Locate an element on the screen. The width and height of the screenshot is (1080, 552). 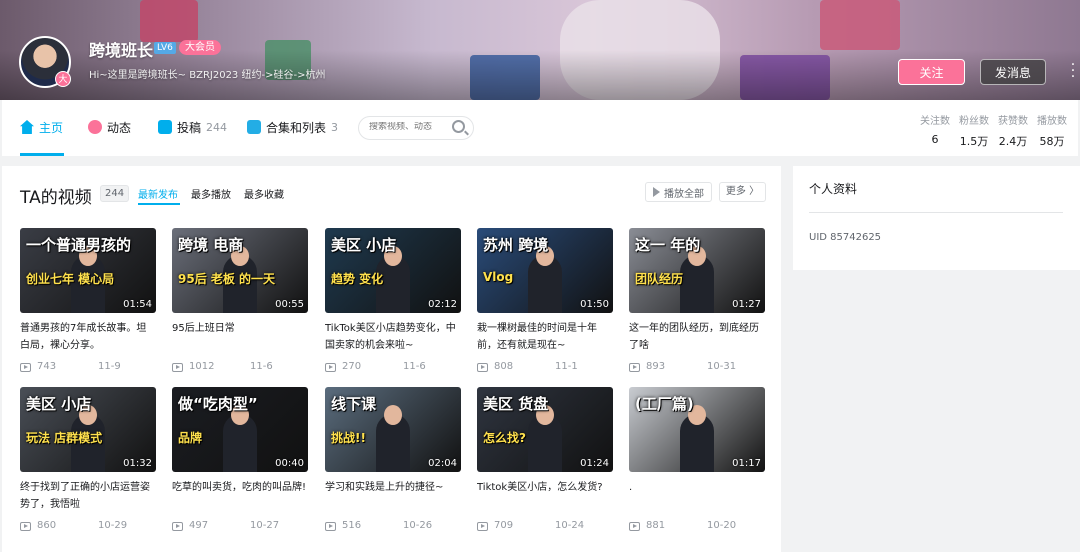
level-badge: LV6 is located at coordinates (165, 48).